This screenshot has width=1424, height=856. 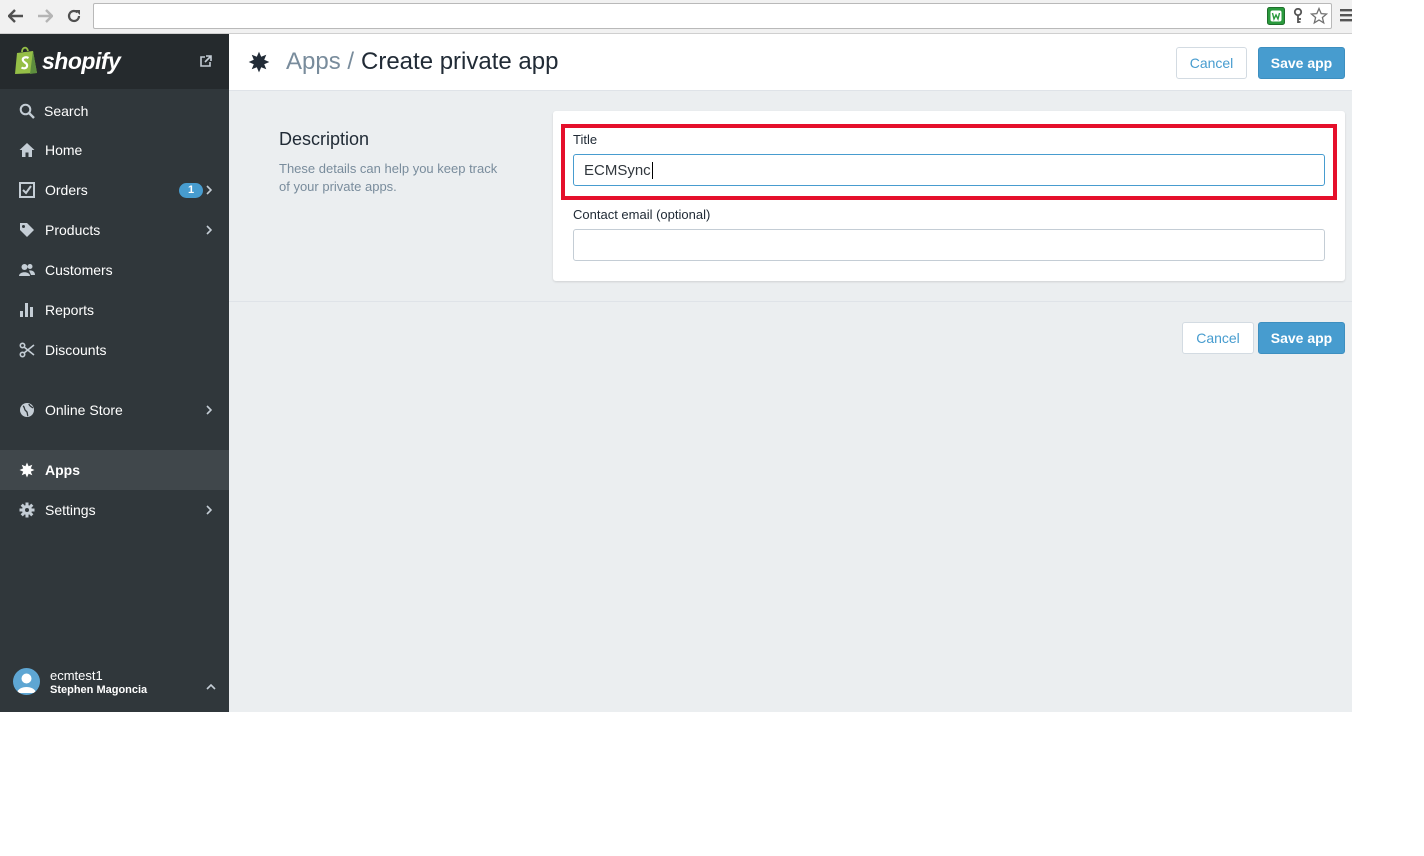 What do you see at coordinates (64, 150) in the screenshot?
I see `sidebar-item-label: Home` at bounding box center [64, 150].